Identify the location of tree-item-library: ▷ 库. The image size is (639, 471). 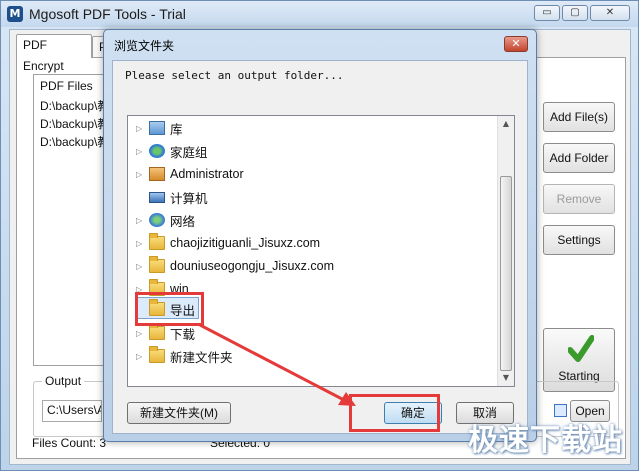
(159, 128).